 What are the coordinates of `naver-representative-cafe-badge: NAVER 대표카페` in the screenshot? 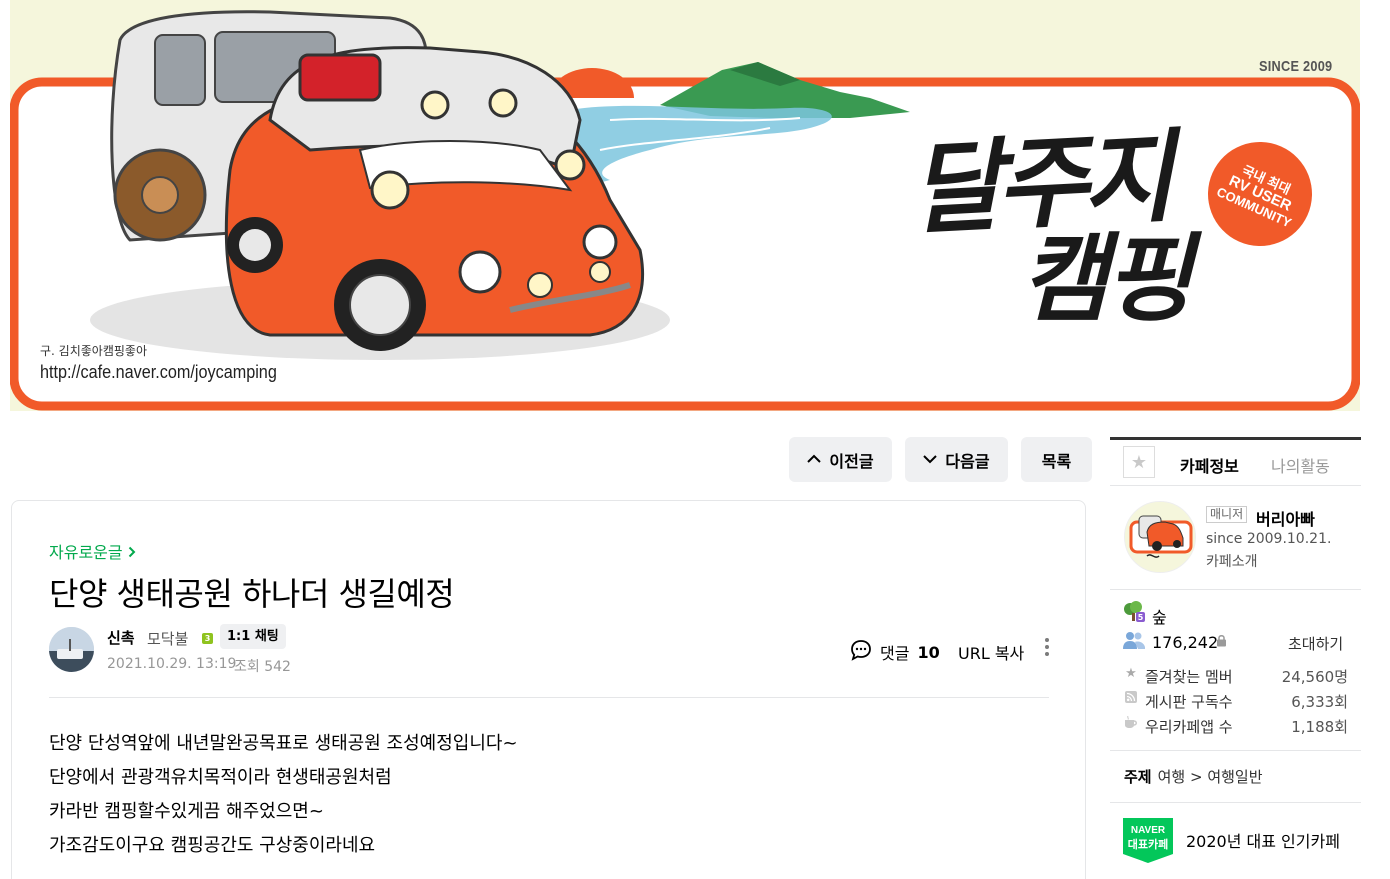 It's located at (1148, 840).